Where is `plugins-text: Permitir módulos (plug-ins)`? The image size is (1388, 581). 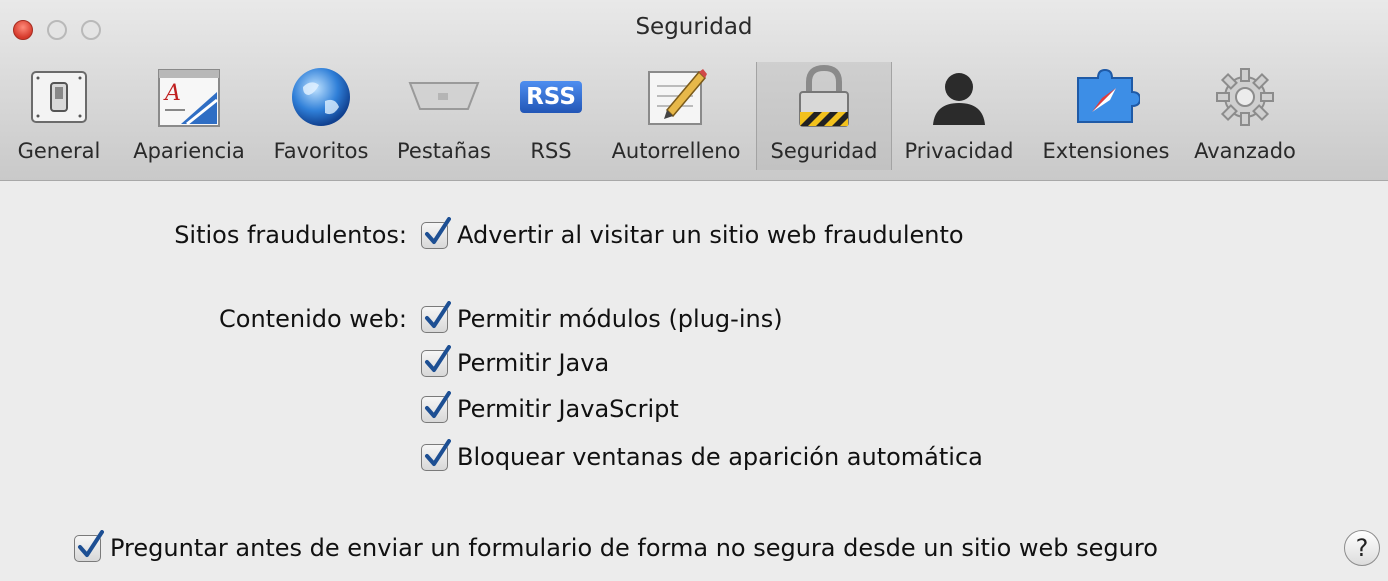
plugins-text: Permitir módulos (plug-ins) is located at coordinates (620, 319).